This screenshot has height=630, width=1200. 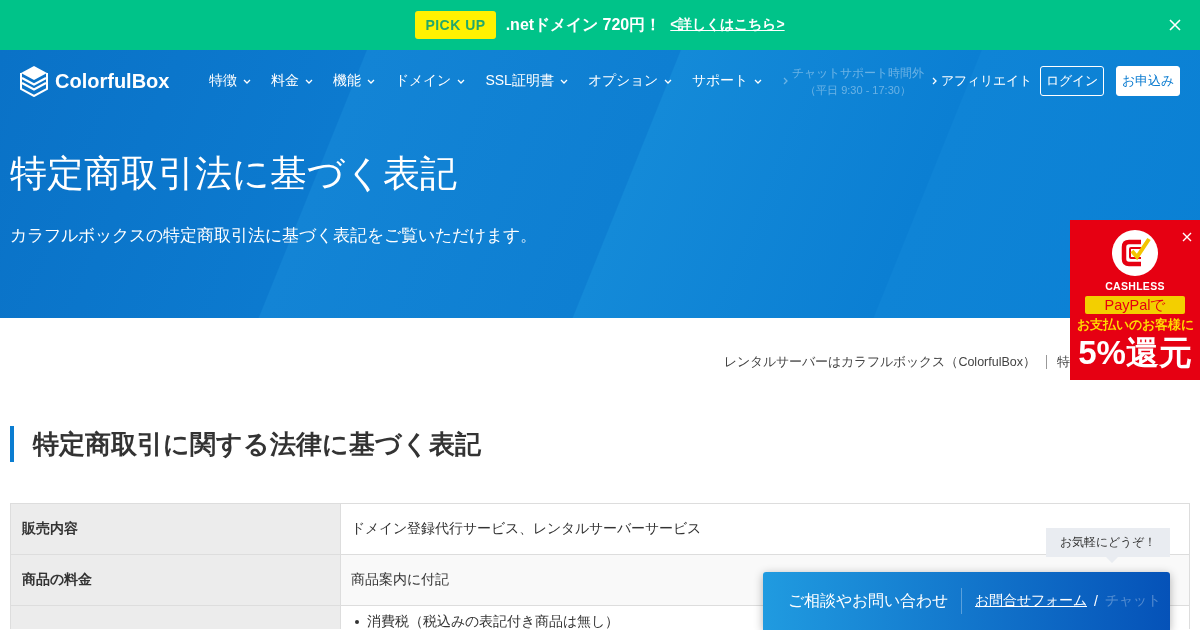 What do you see at coordinates (455, 25) in the screenshot?
I see `pick-up-badge: PICK UP` at bounding box center [455, 25].